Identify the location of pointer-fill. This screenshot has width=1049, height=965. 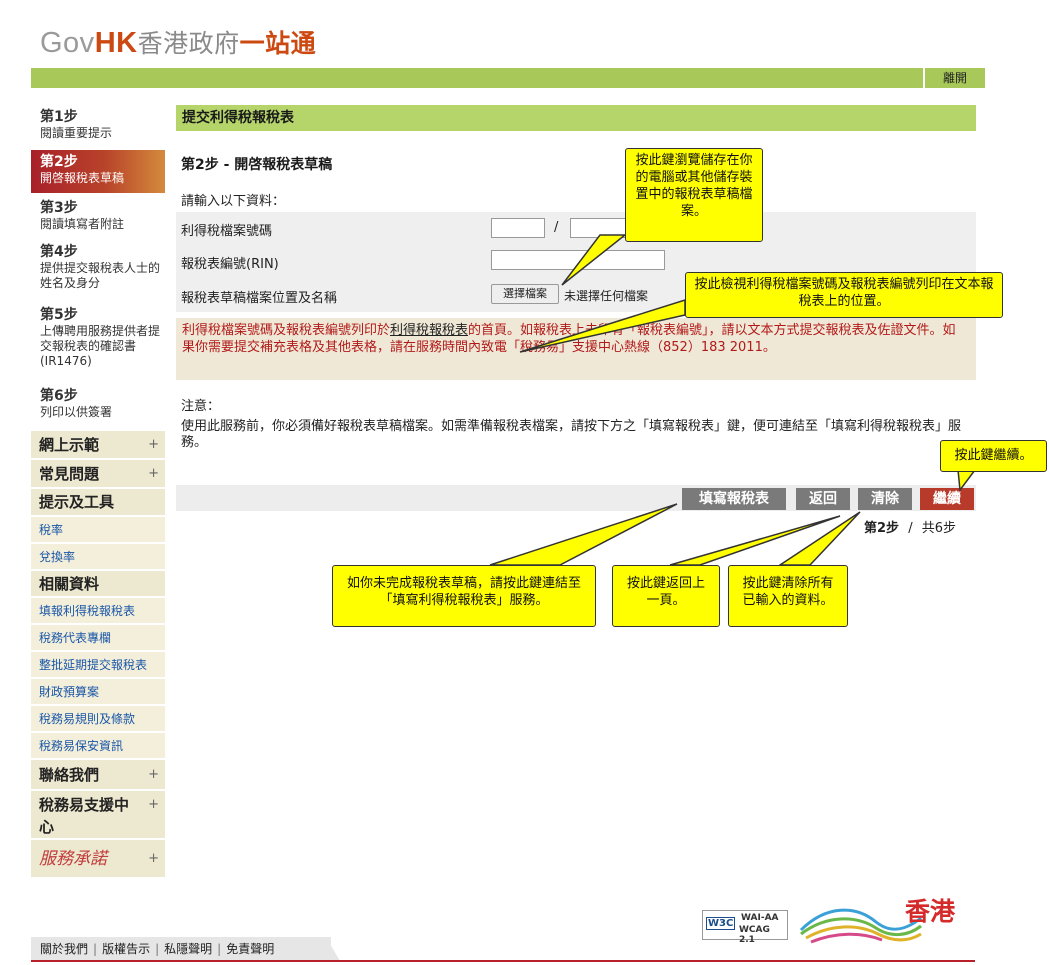
(583, 534).